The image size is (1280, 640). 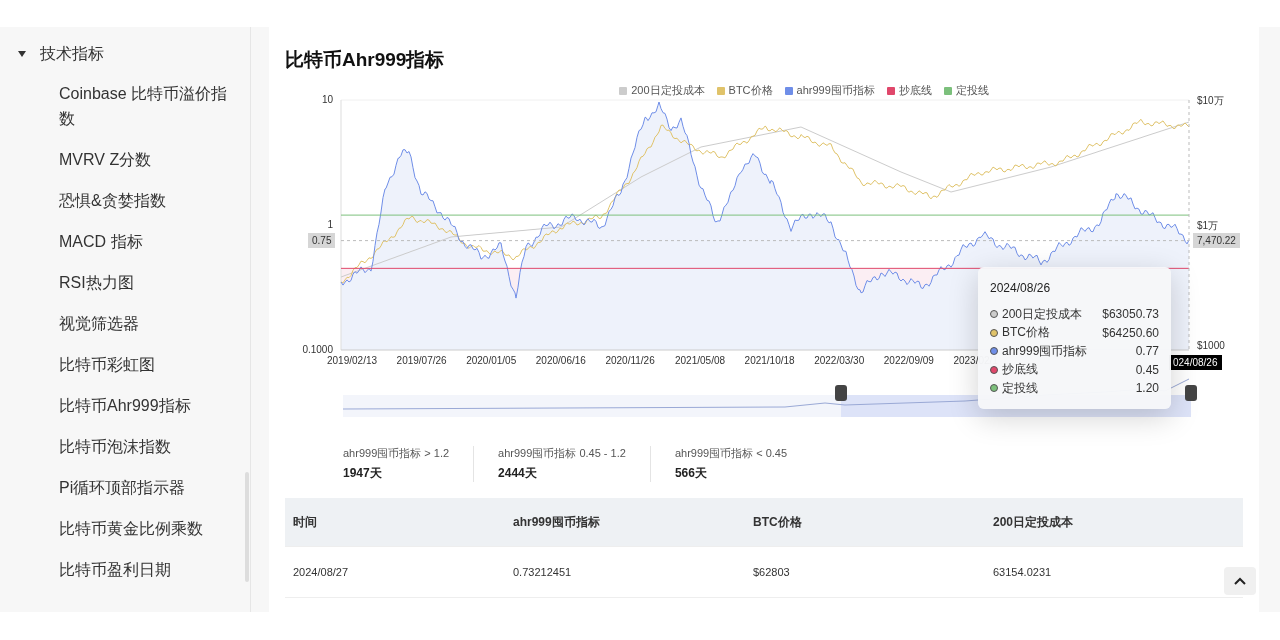 I want to click on column-header: BTC价格, so click(x=778, y=522).